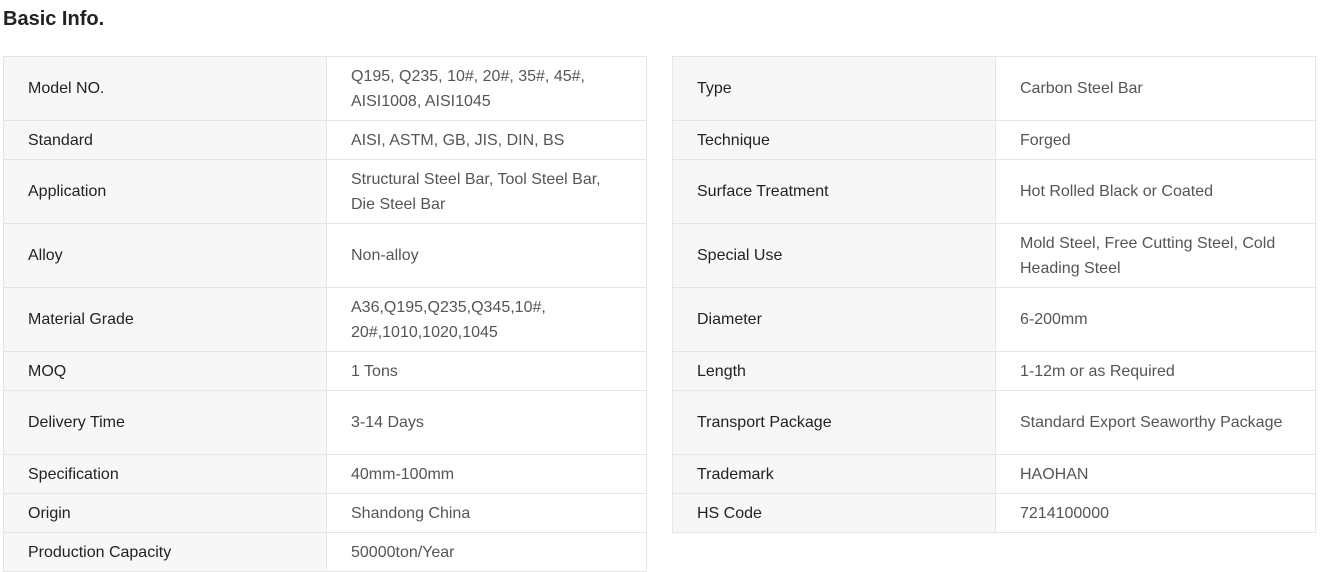 The height and width of the screenshot is (572, 1327). I want to click on table-row: Alloy Non-alloy, so click(325, 255).